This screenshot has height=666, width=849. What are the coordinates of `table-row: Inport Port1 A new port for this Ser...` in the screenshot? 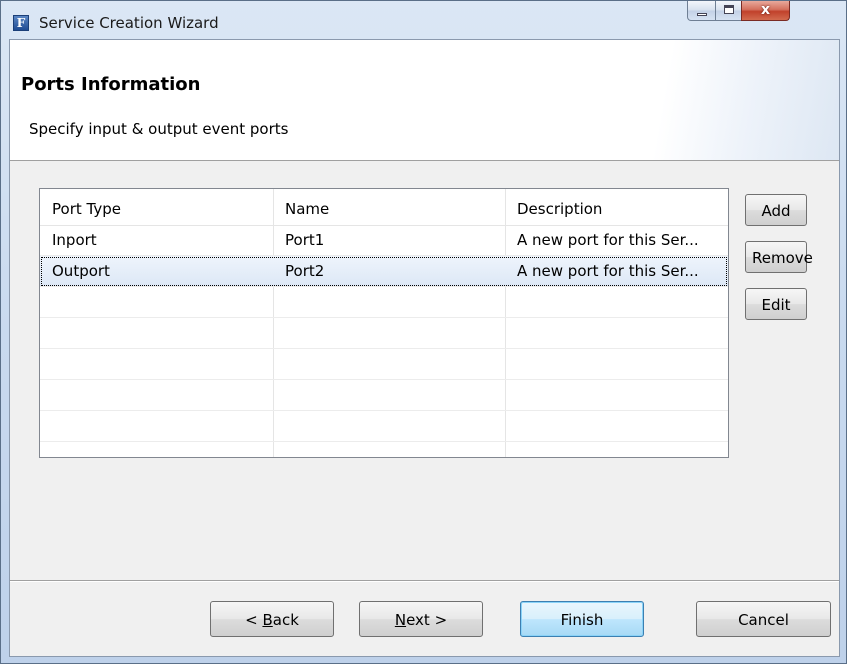 It's located at (384, 240).